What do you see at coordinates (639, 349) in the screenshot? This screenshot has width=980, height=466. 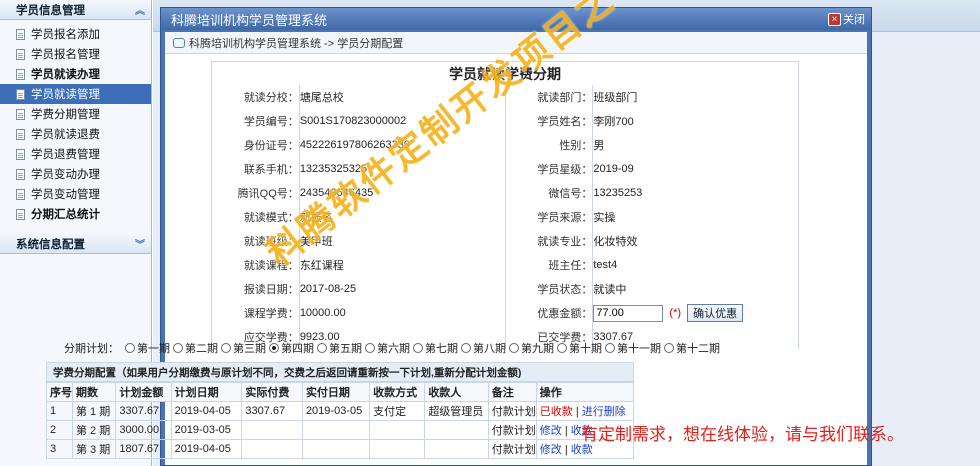 I see `period-label: 第十一期` at bounding box center [639, 349].